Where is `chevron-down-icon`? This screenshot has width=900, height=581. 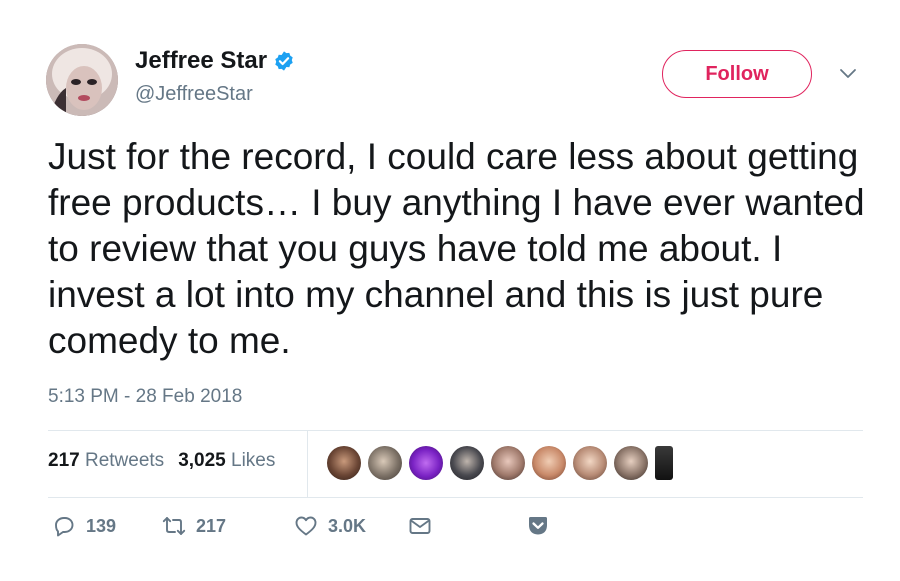
chevron-down-icon is located at coordinates (848, 74).